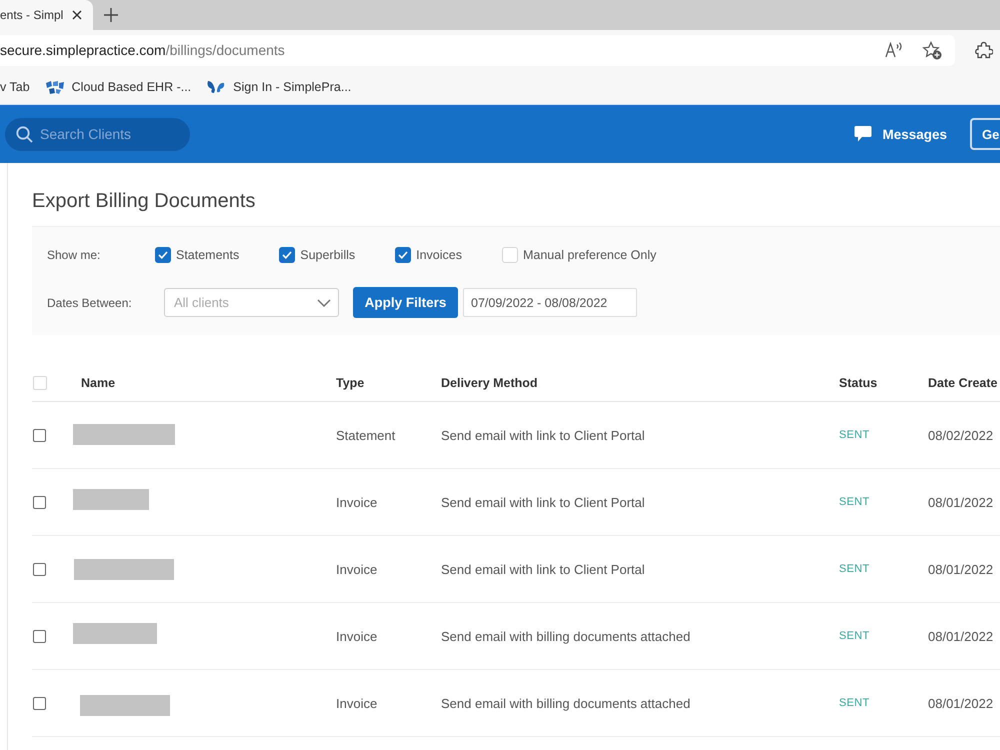 This screenshot has height=750, width=1000. Describe the element at coordinates (985, 134) in the screenshot. I see `navbar-button: Ge` at that location.